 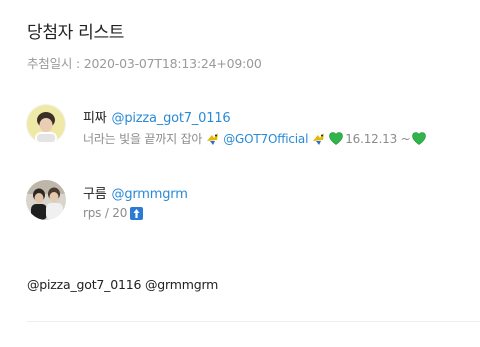 What do you see at coordinates (265, 139) in the screenshot?
I see `bio-mention-link: @GOT7Official` at bounding box center [265, 139].